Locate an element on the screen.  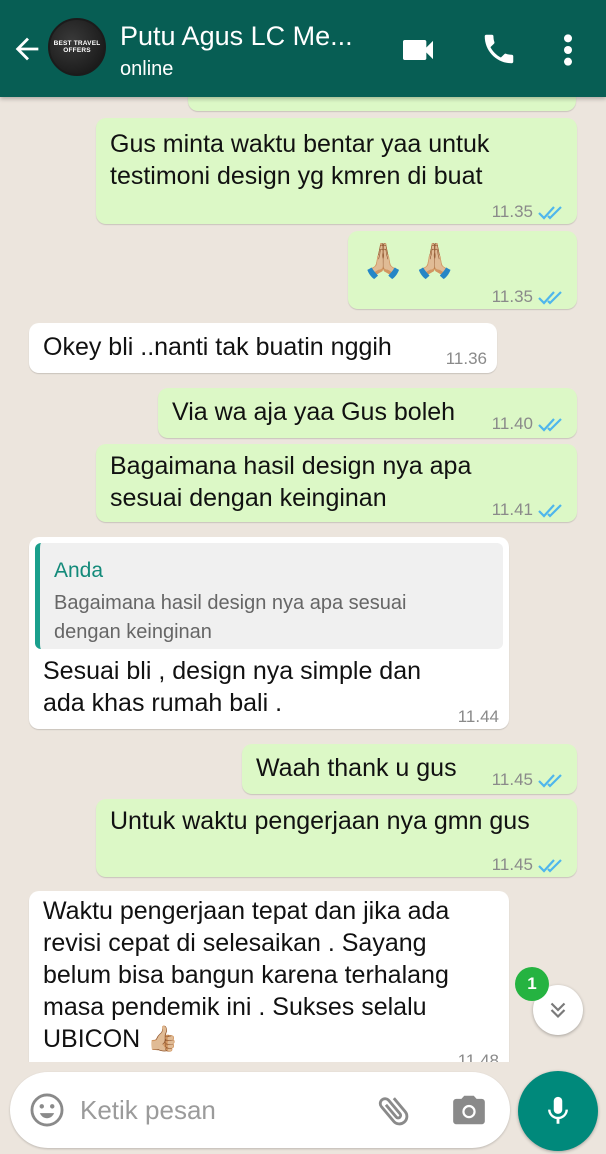
avatar: BEST TRAVEL OFFERS is located at coordinates (77, 47).